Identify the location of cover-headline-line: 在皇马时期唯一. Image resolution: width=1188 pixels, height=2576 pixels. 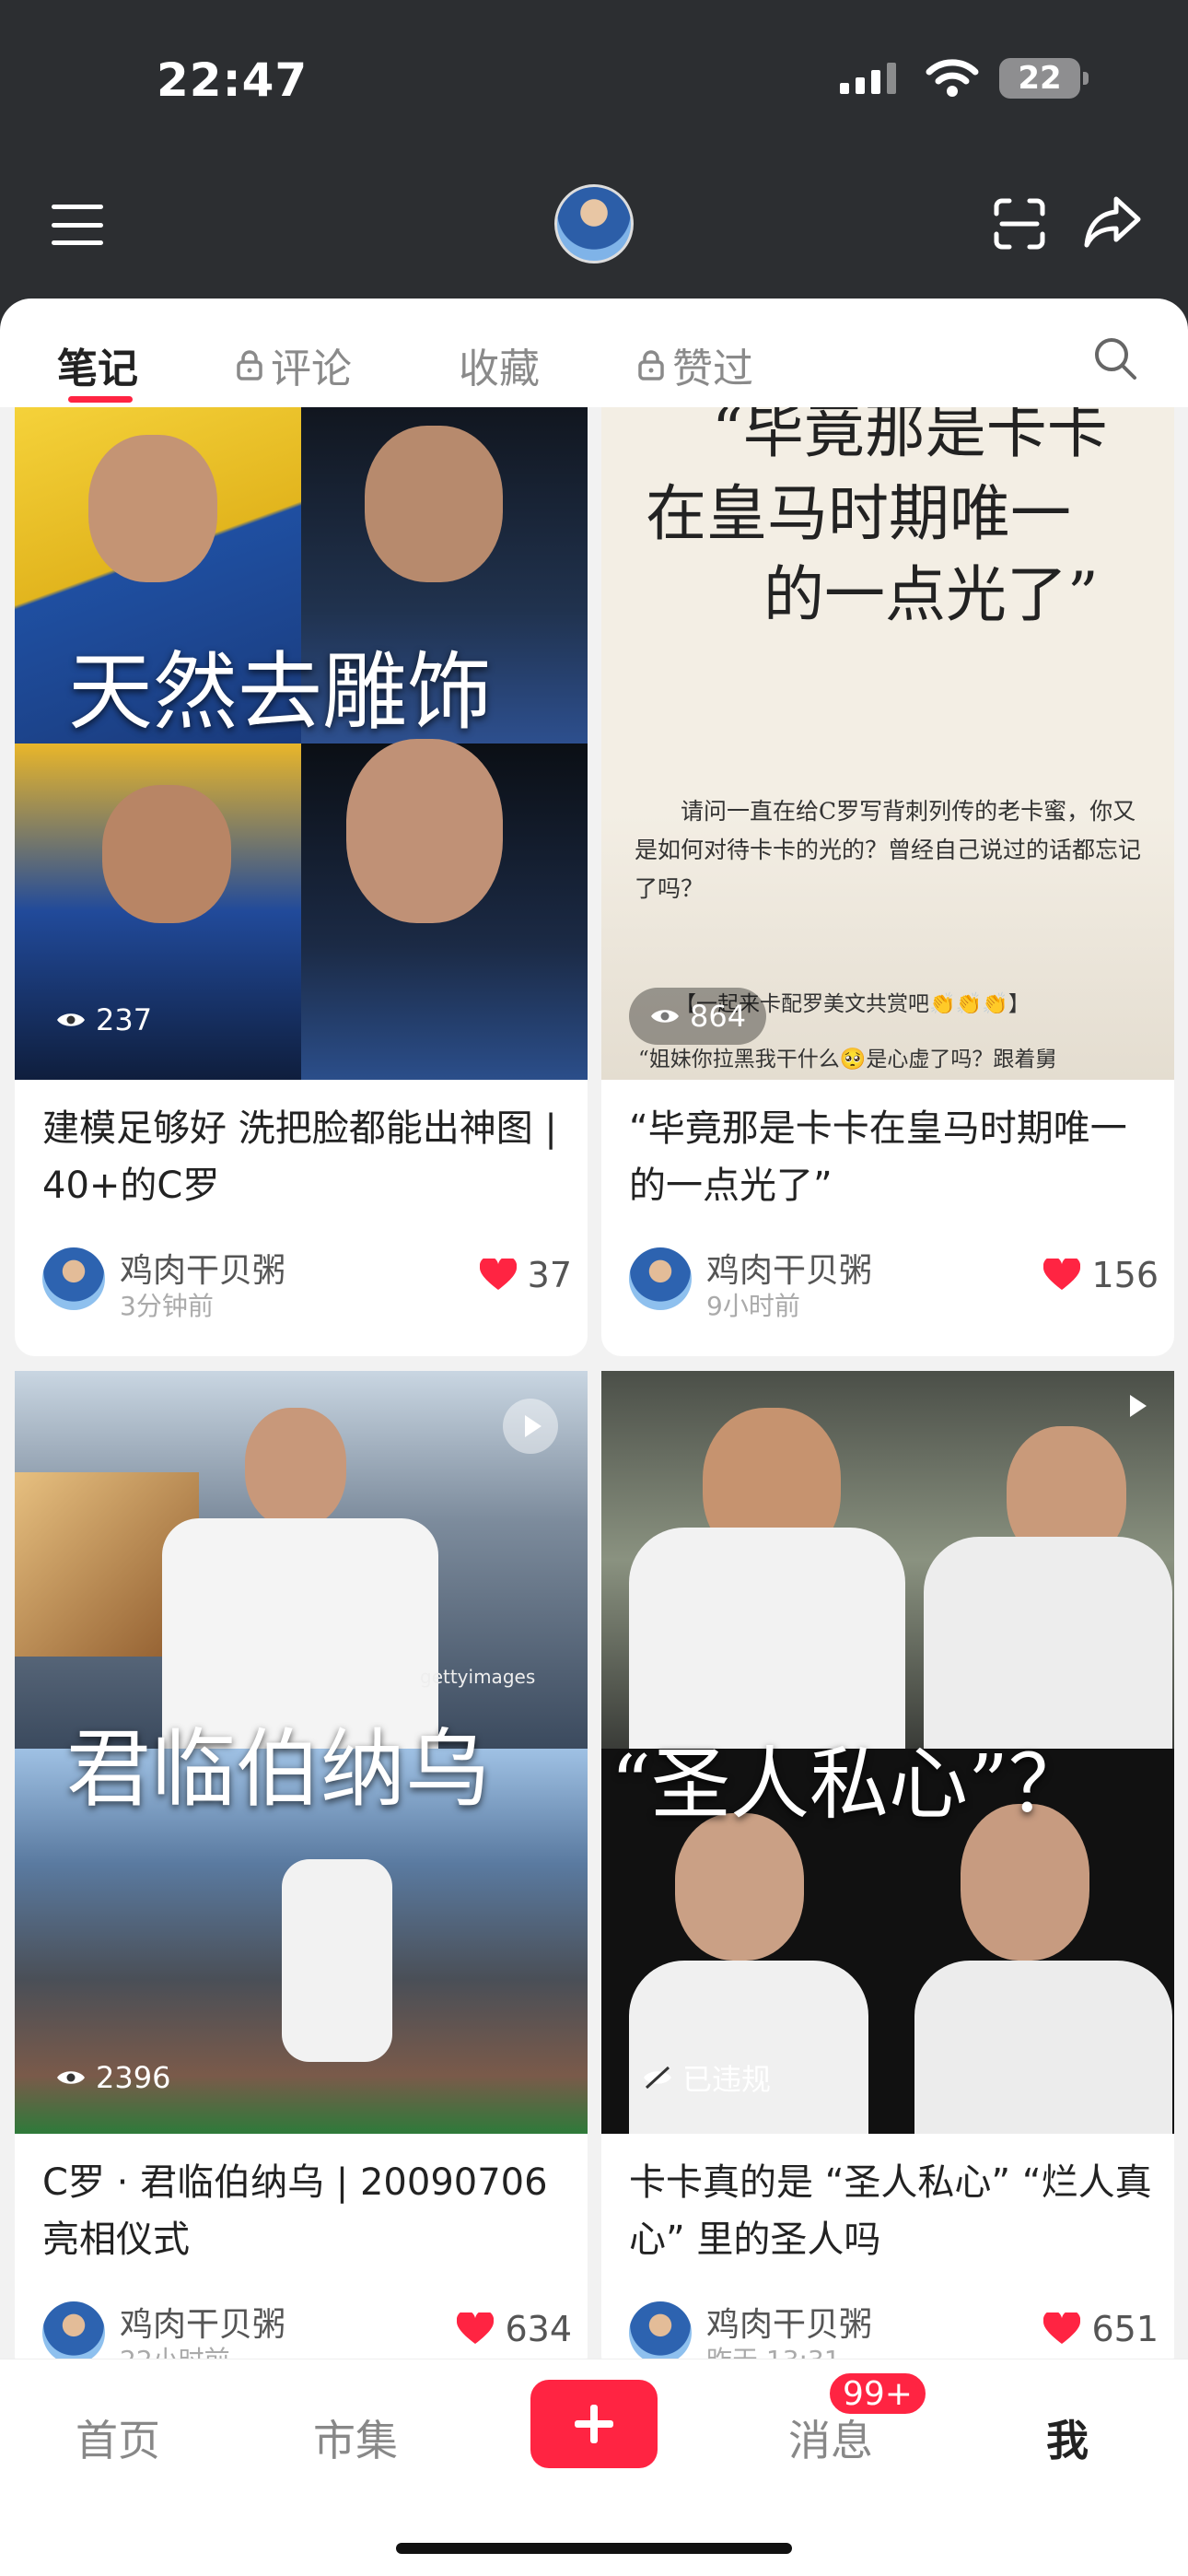
(858, 513).